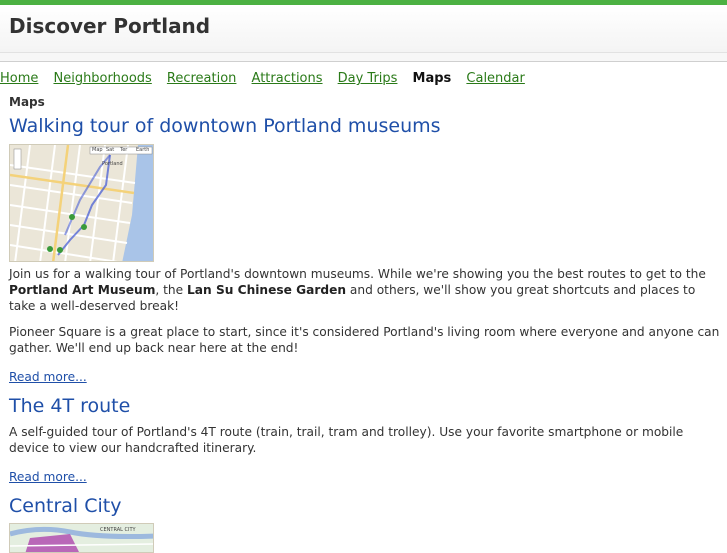 This screenshot has width=727, height=553. I want to click on breadcrumb: Maps, so click(27, 102).